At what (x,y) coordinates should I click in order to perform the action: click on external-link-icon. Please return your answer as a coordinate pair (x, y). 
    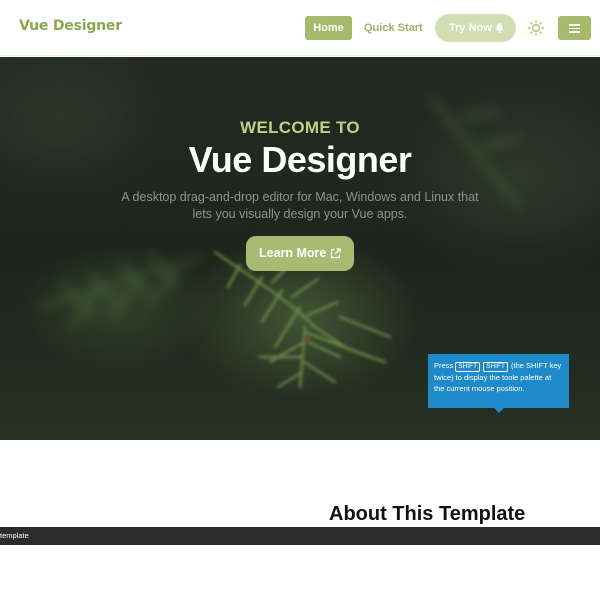
    Looking at the image, I should click on (335, 253).